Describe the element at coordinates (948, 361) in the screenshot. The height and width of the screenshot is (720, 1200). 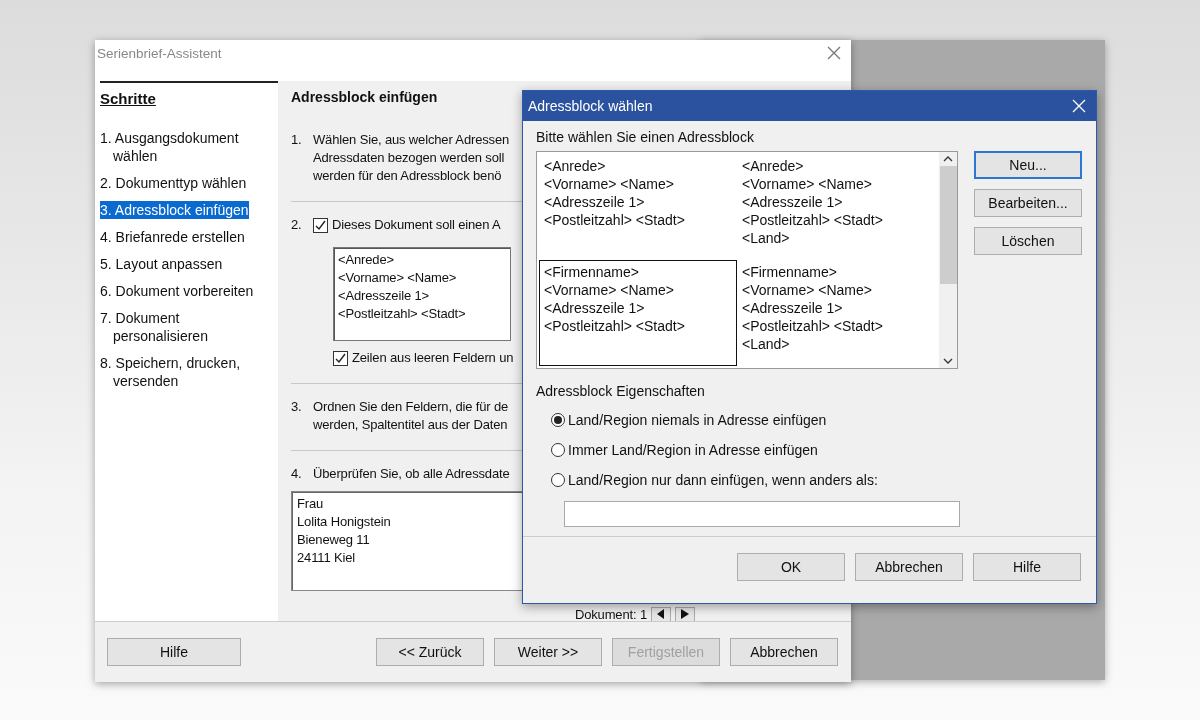
I see `down-chevron-icon` at that location.